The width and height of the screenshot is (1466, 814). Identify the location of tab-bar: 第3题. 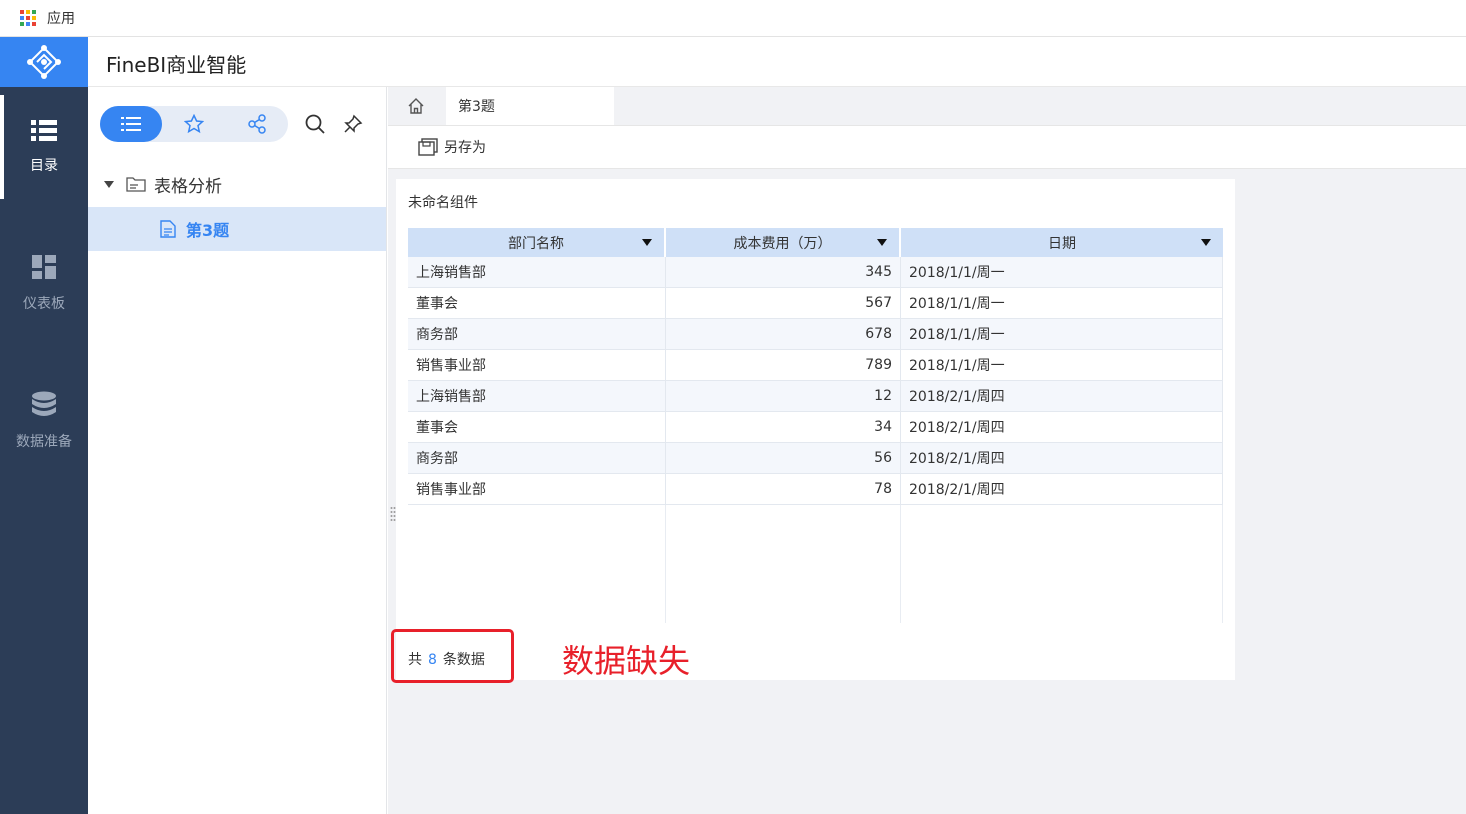
(927, 106).